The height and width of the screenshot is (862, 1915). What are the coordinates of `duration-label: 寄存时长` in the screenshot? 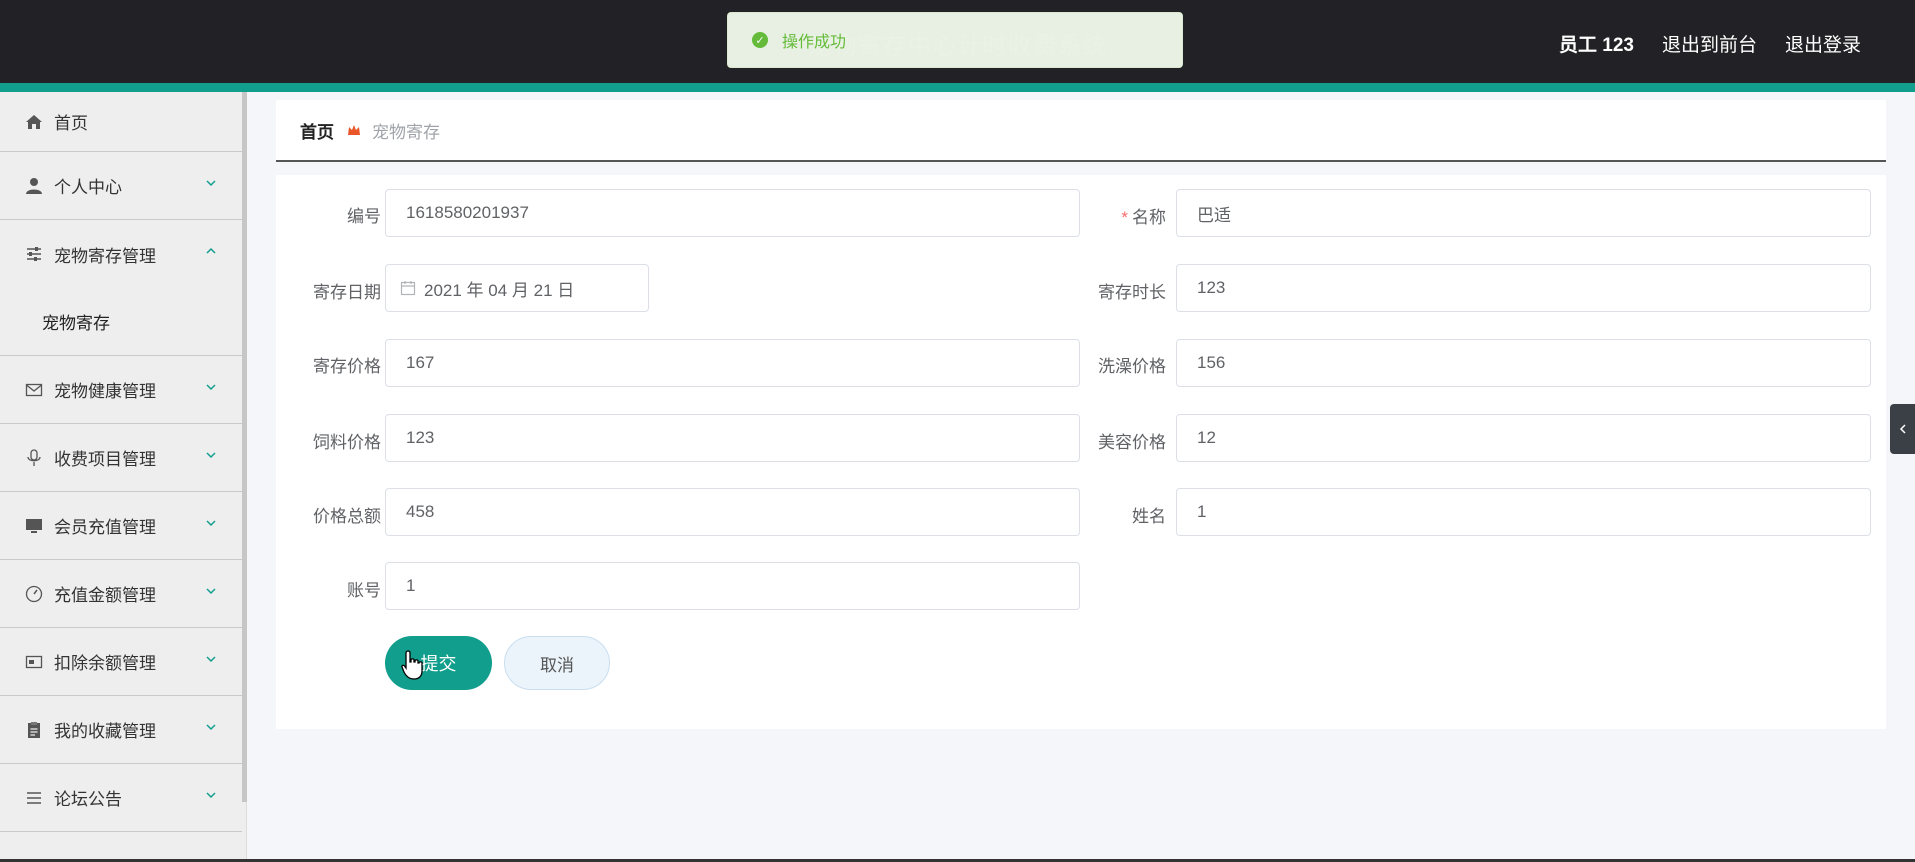 It's located at (1132, 292).